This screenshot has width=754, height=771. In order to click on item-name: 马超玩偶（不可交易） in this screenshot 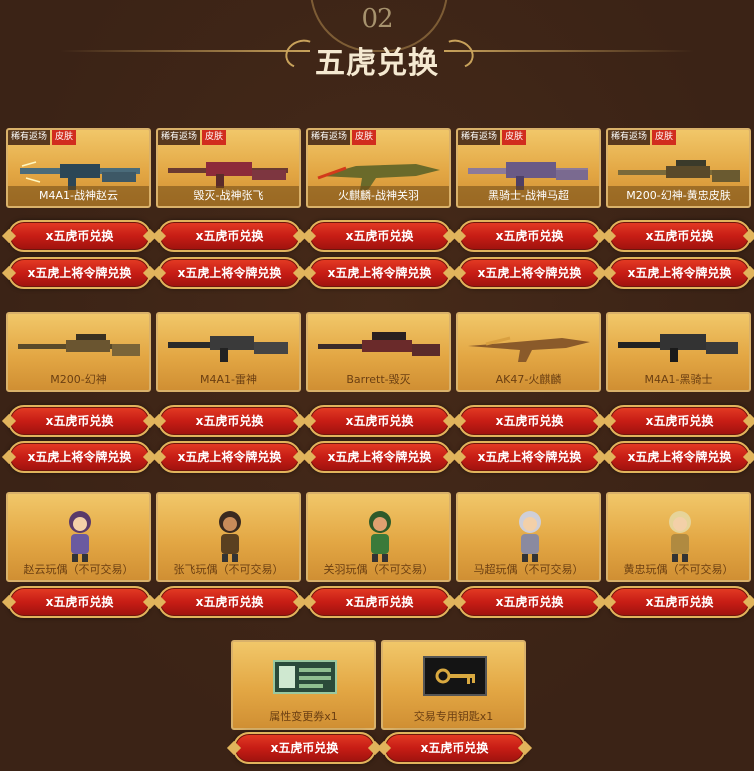, I will do `click(528, 569)`.